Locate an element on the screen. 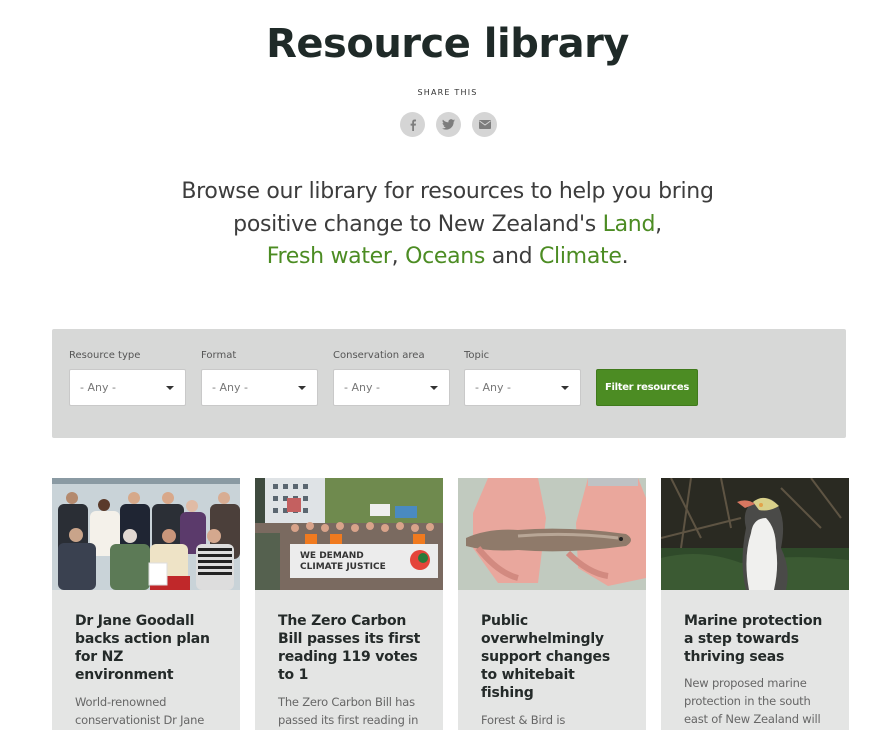 Image resolution: width=895 pixels, height=730 pixels. facebook-icon is located at coordinates (413, 125).